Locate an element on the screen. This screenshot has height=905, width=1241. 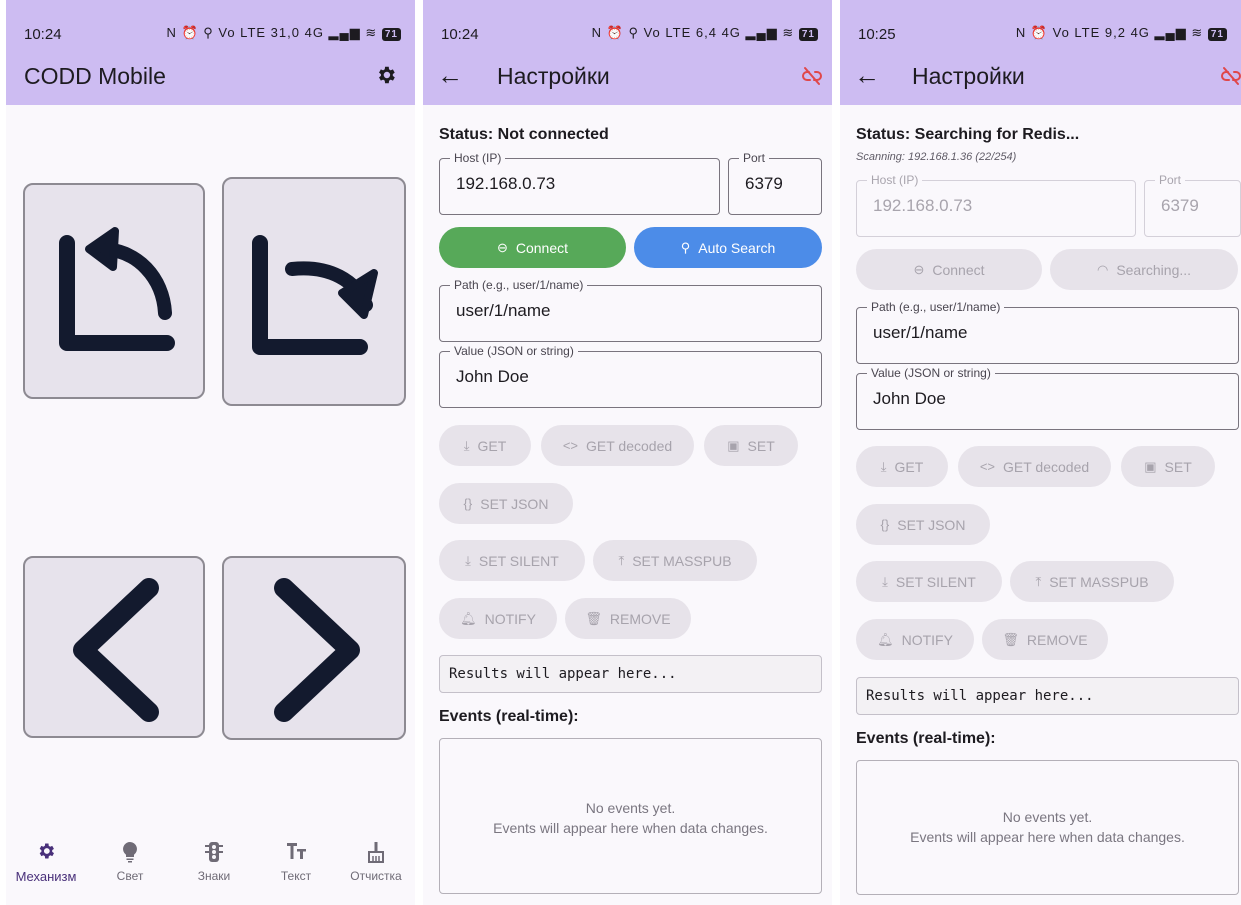
nav-label: Текст is located at coordinates (296, 876).